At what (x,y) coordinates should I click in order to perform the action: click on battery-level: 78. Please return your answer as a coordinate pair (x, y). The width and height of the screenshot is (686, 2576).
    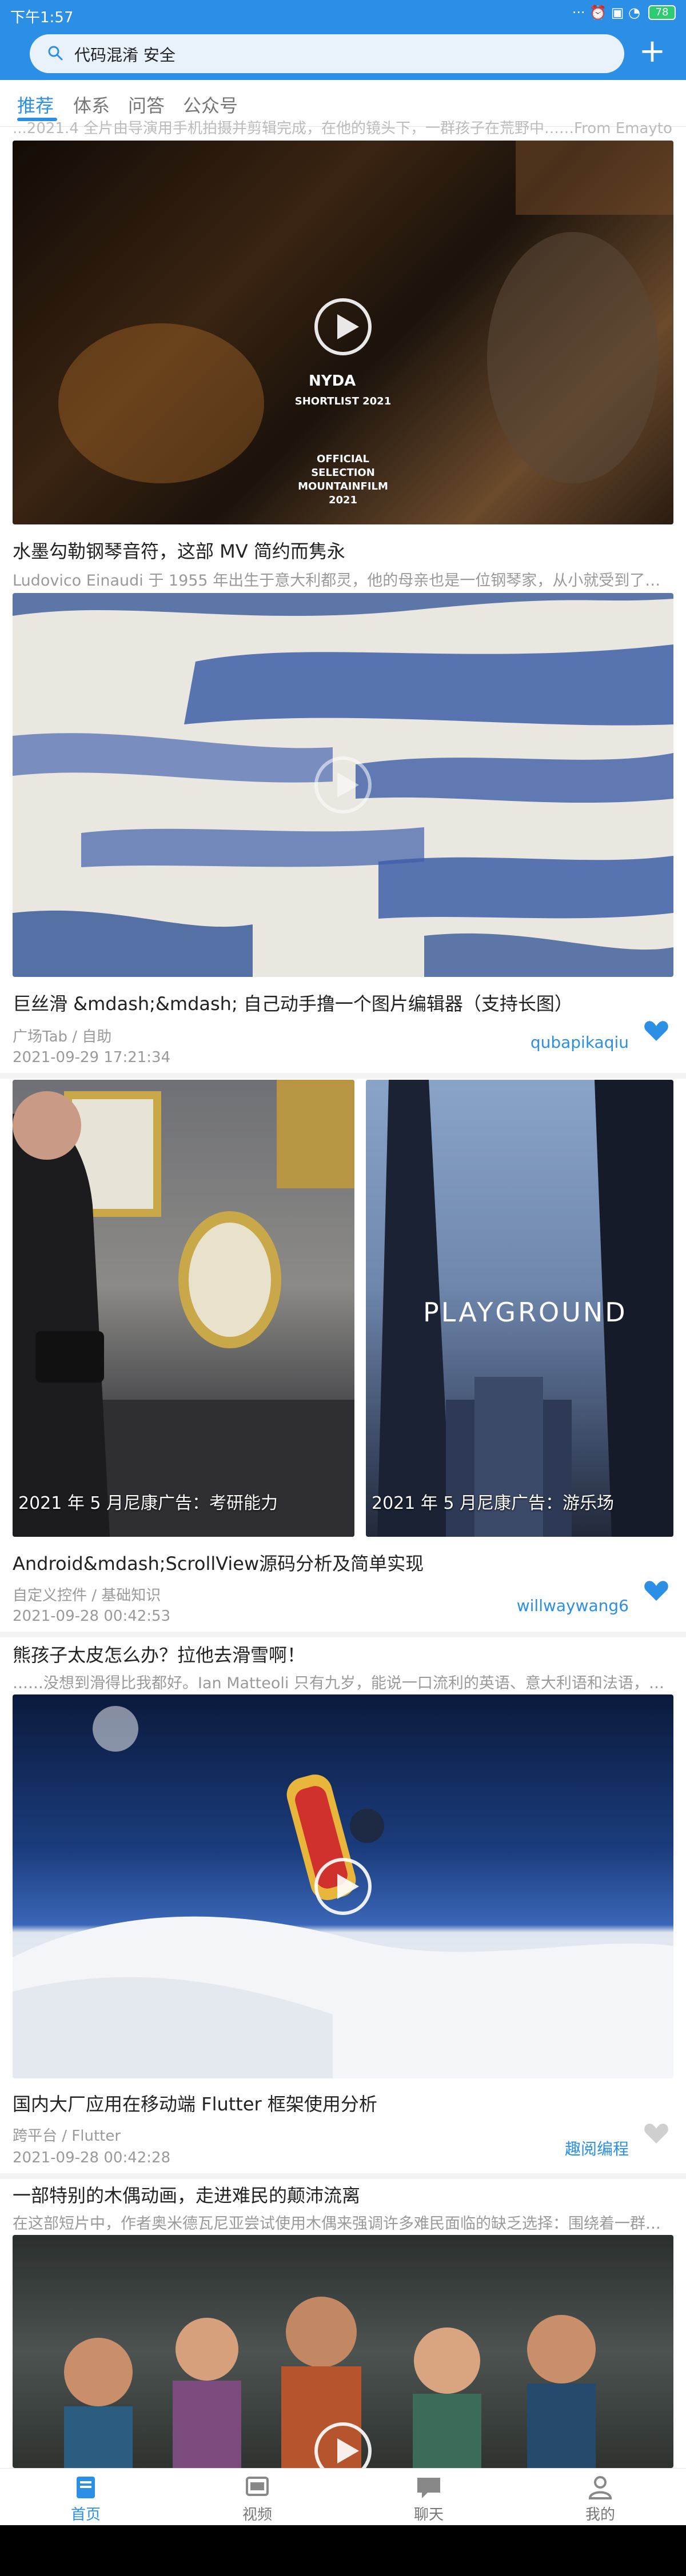
    Looking at the image, I should click on (662, 12).